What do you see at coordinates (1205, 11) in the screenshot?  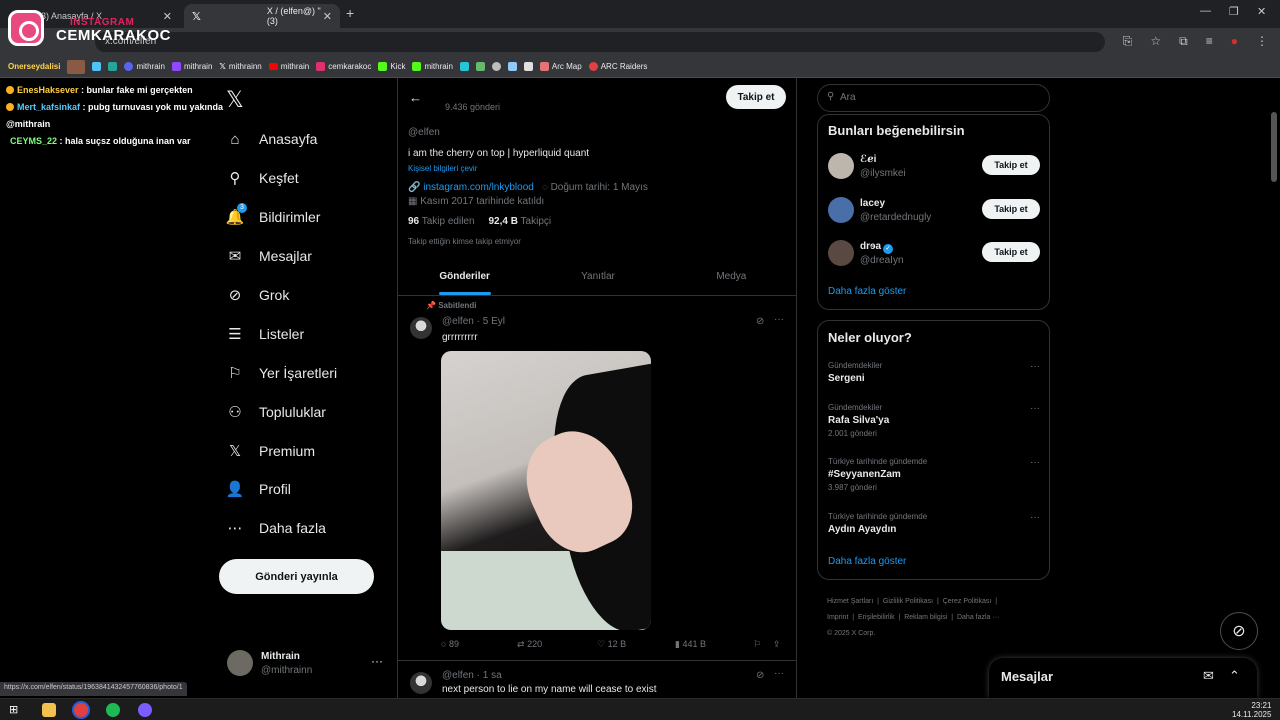 I see `minimize-icon: —` at bounding box center [1205, 11].